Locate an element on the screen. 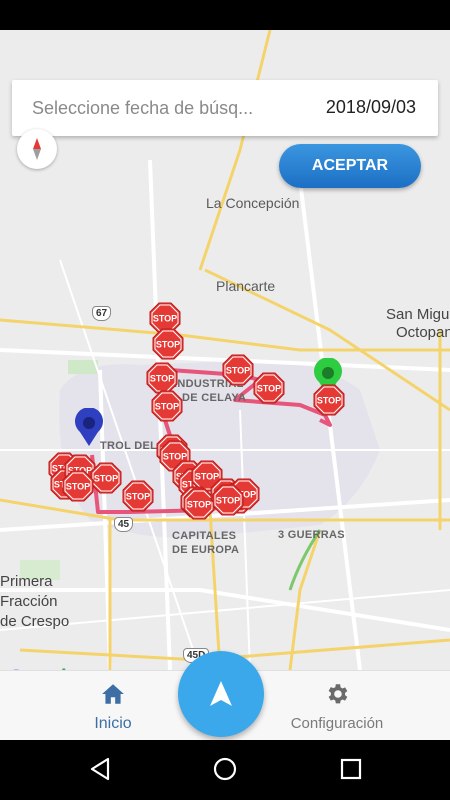 This screenshot has height=800, width=450. route-67-shield: 67 is located at coordinates (102, 313).